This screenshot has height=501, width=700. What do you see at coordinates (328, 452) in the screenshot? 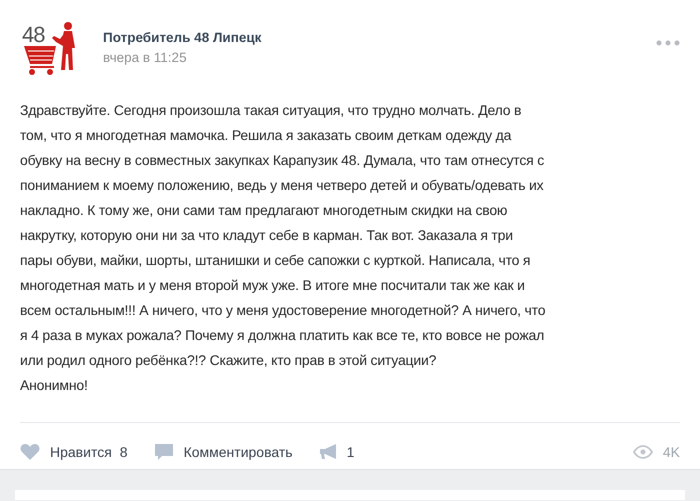
I see `megaphone-icon` at bounding box center [328, 452].